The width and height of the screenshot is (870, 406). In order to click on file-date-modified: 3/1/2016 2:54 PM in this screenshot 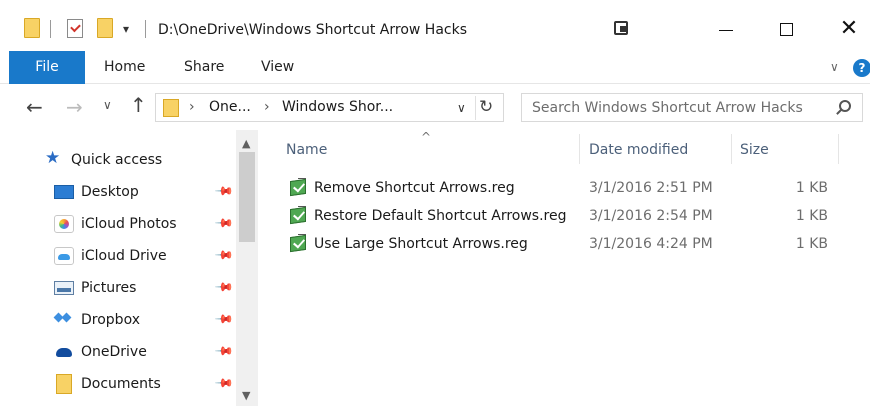, I will do `click(651, 216)`.